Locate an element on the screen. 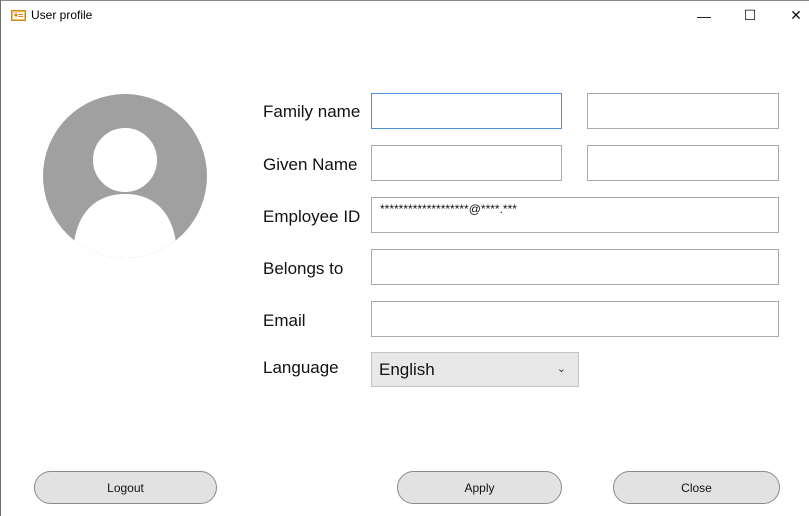  employee-id-label: Employee ID is located at coordinates (312, 216).